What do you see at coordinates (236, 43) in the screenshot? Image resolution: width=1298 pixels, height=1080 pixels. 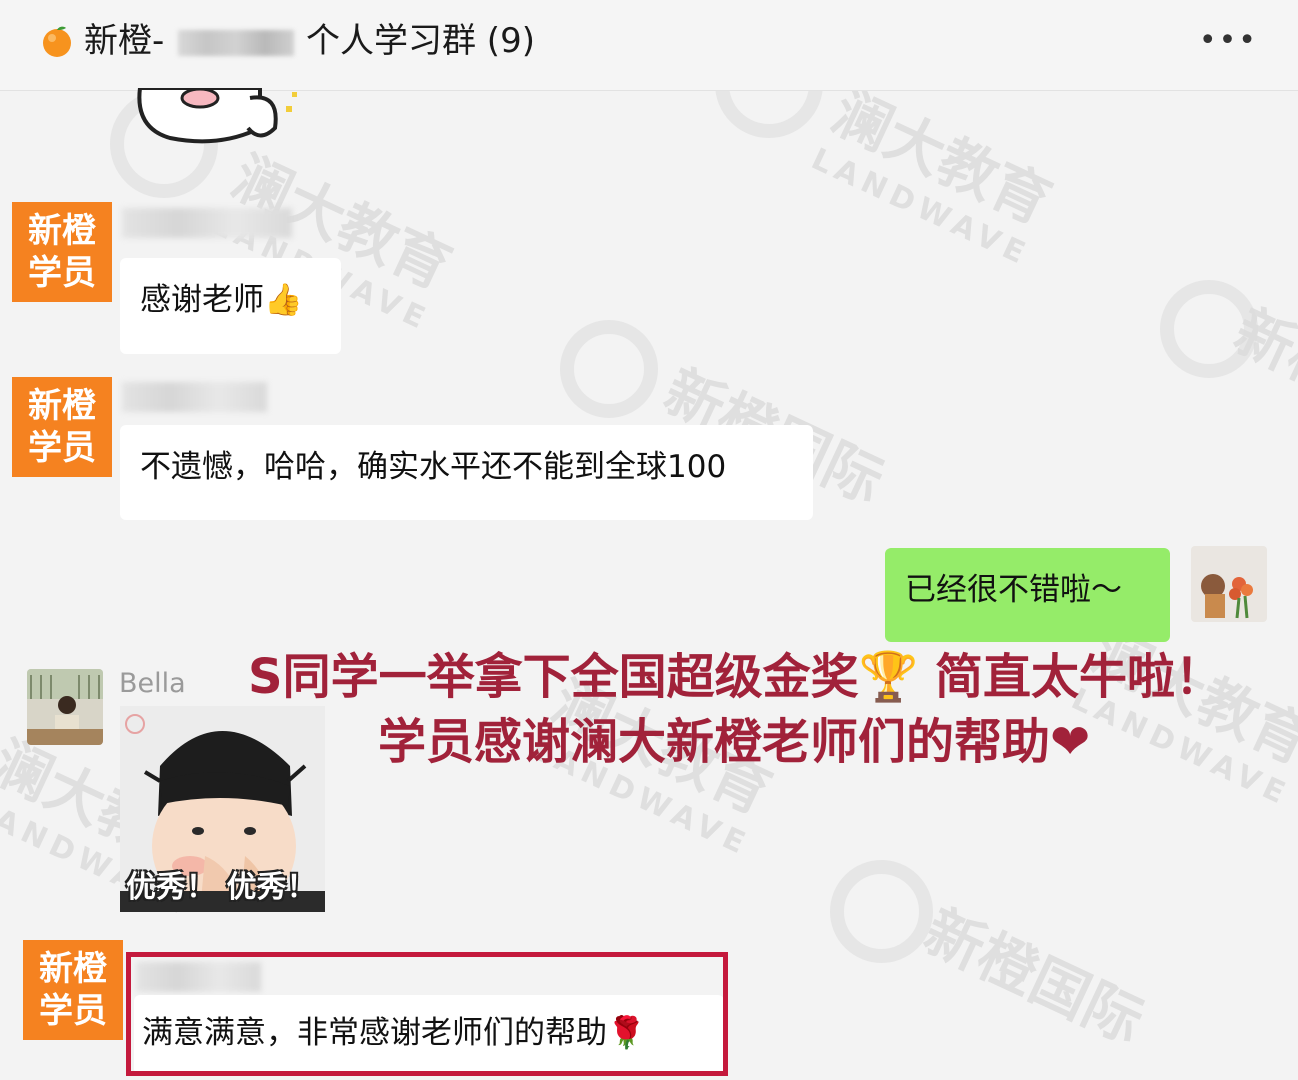 I see `redacted-name` at bounding box center [236, 43].